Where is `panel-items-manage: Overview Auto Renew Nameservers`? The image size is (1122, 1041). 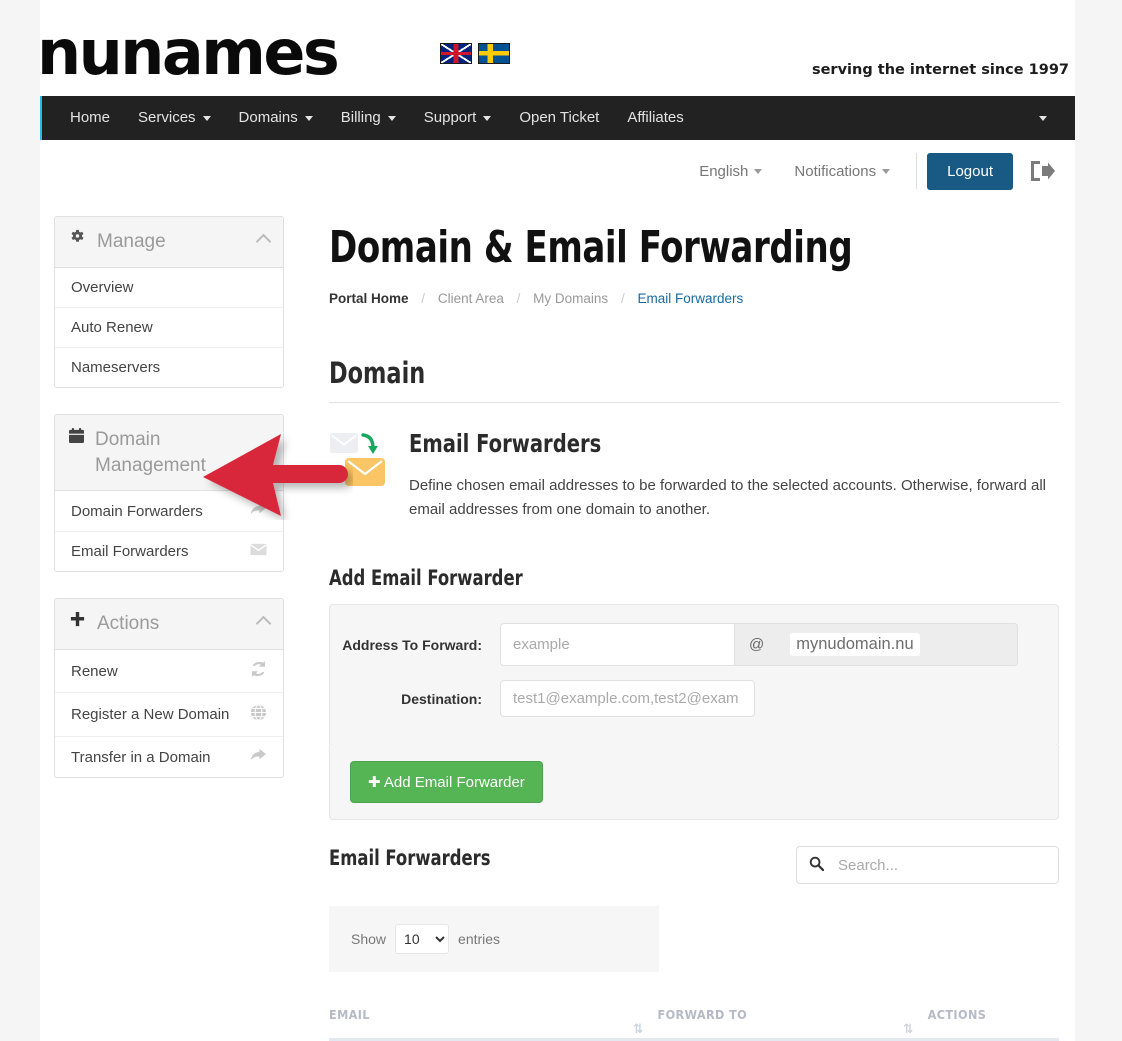 panel-items-manage: Overview Auto Renew Nameservers is located at coordinates (169, 327).